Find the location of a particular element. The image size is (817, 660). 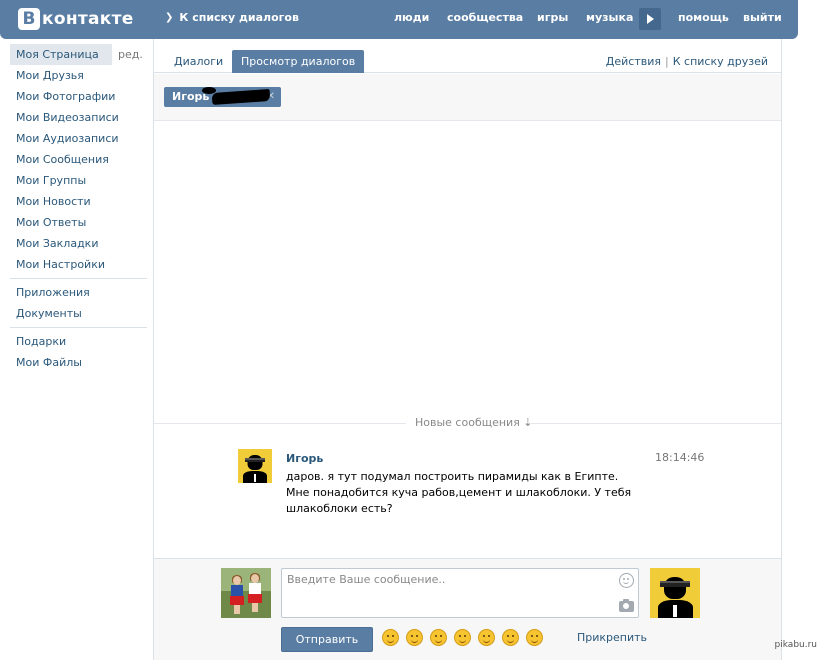

emoji-shortcuts is located at coordinates (466, 637).